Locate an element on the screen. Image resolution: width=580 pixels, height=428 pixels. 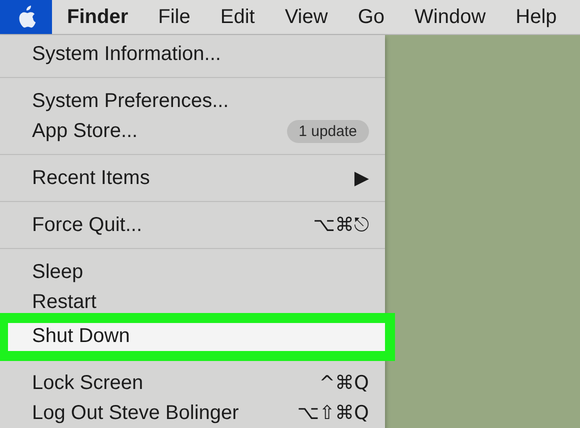
menu-item: Recent Items ▶ is located at coordinates (192, 178).